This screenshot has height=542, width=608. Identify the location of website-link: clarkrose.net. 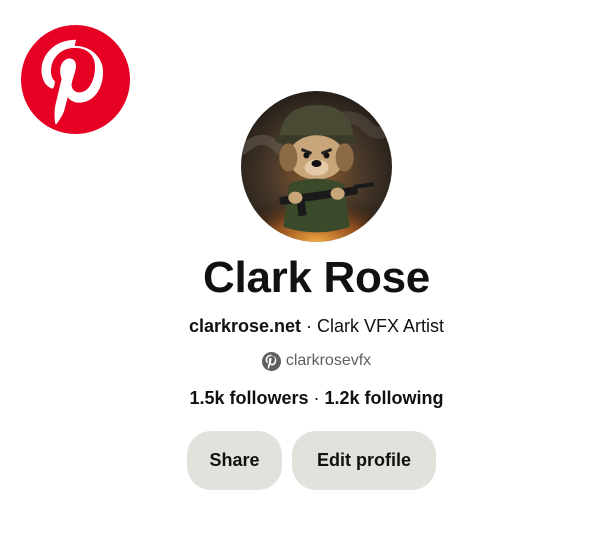
(245, 326).